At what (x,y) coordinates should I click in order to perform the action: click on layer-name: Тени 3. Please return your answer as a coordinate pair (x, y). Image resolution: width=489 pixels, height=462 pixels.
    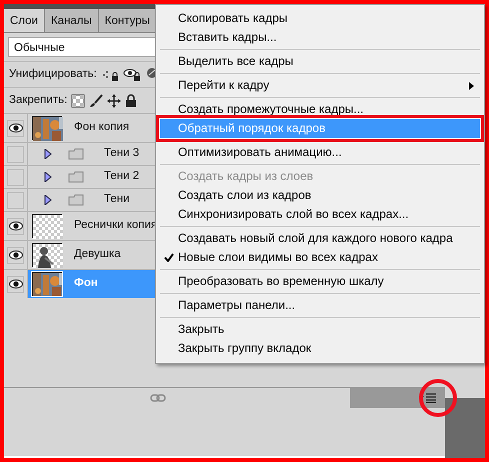
    Looking at the image, I should click on (122, 154).